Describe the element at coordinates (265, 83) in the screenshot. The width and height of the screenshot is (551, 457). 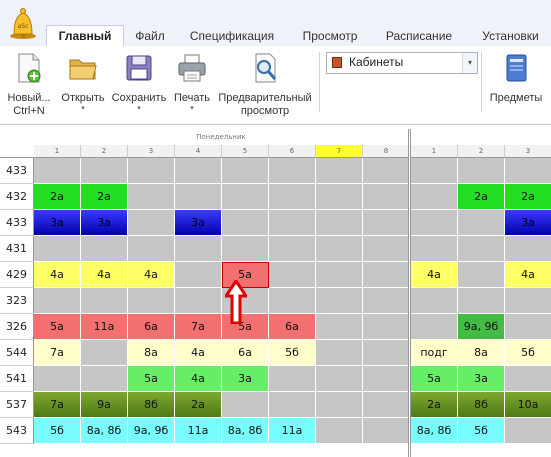
I see `print-preview-button: Предварительный просмотр` at that location.